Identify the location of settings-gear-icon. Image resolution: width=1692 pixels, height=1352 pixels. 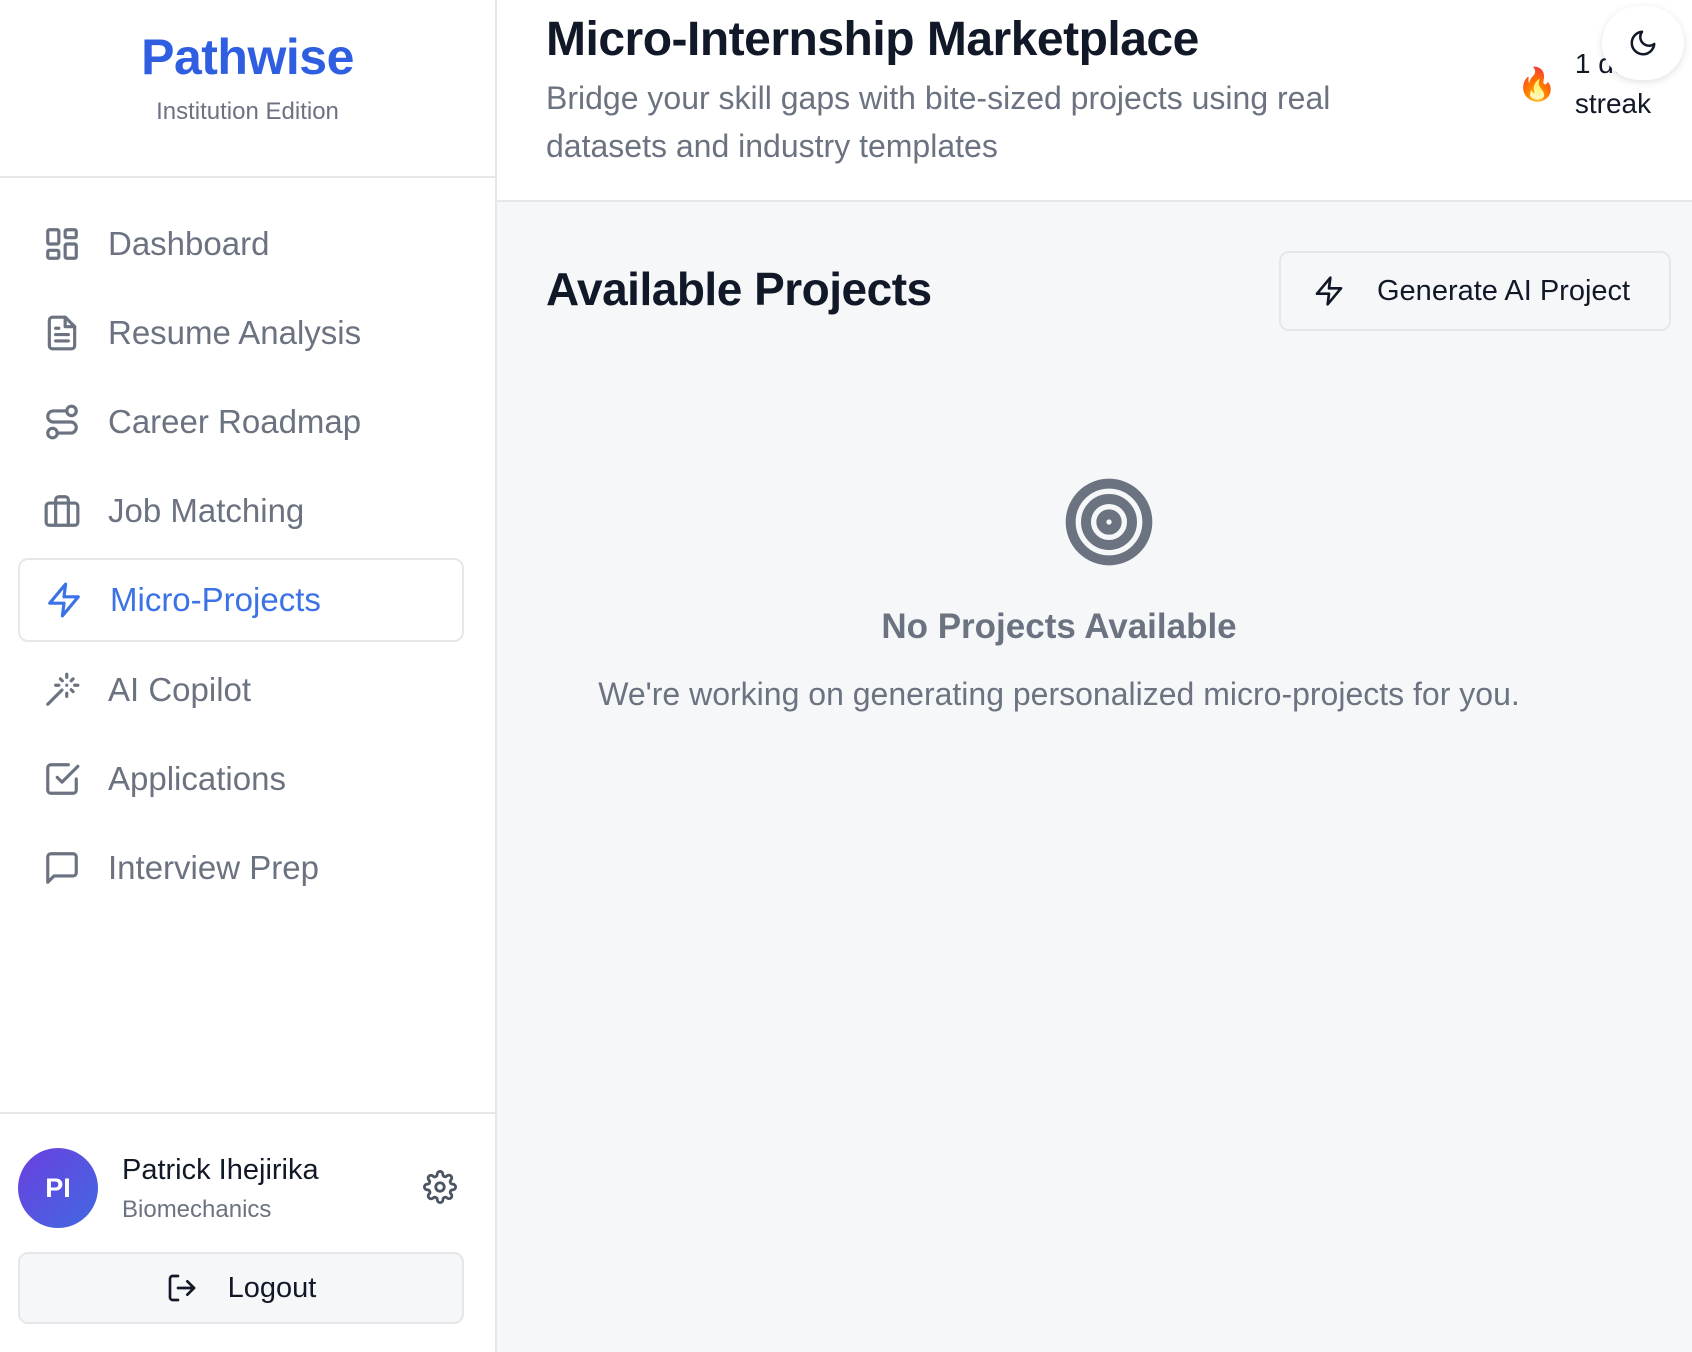
(440, 1187).